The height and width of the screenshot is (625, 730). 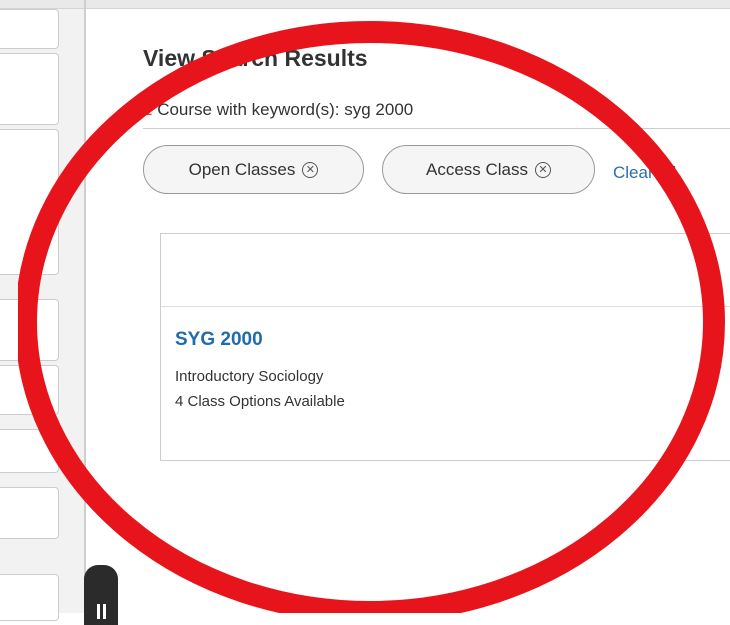 What do you see at coordinates (249, 376) in the screenshot?
I see `course-title: Introductory Sociology` at bounding box center [249, 376].